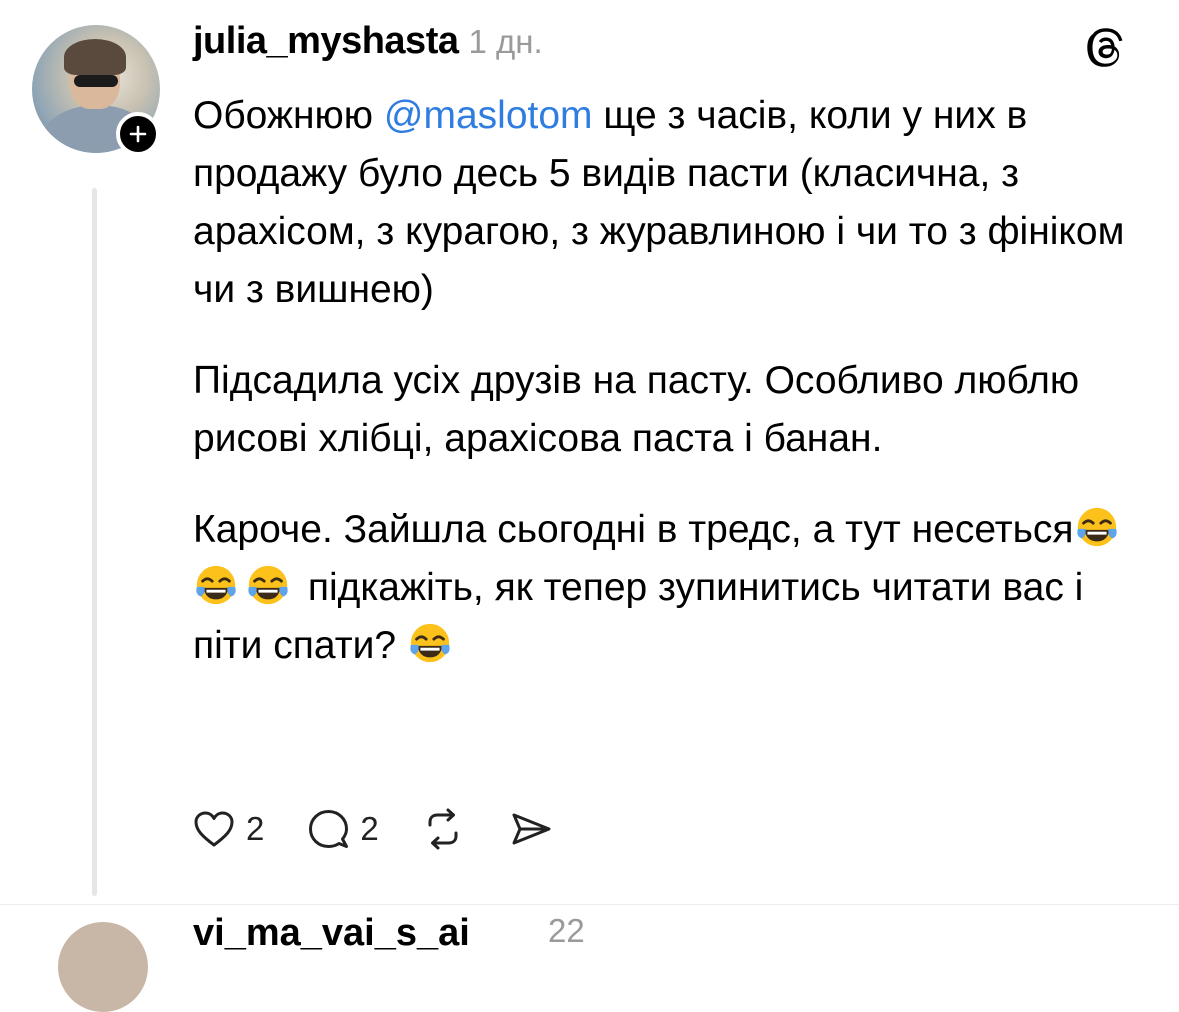 The width and height of the screenshot is (1179, 1012). What do you see at coordinates (392, 829) in the screenshot?
I see `action-bar: 2 2` at bounding box center [392, 829].